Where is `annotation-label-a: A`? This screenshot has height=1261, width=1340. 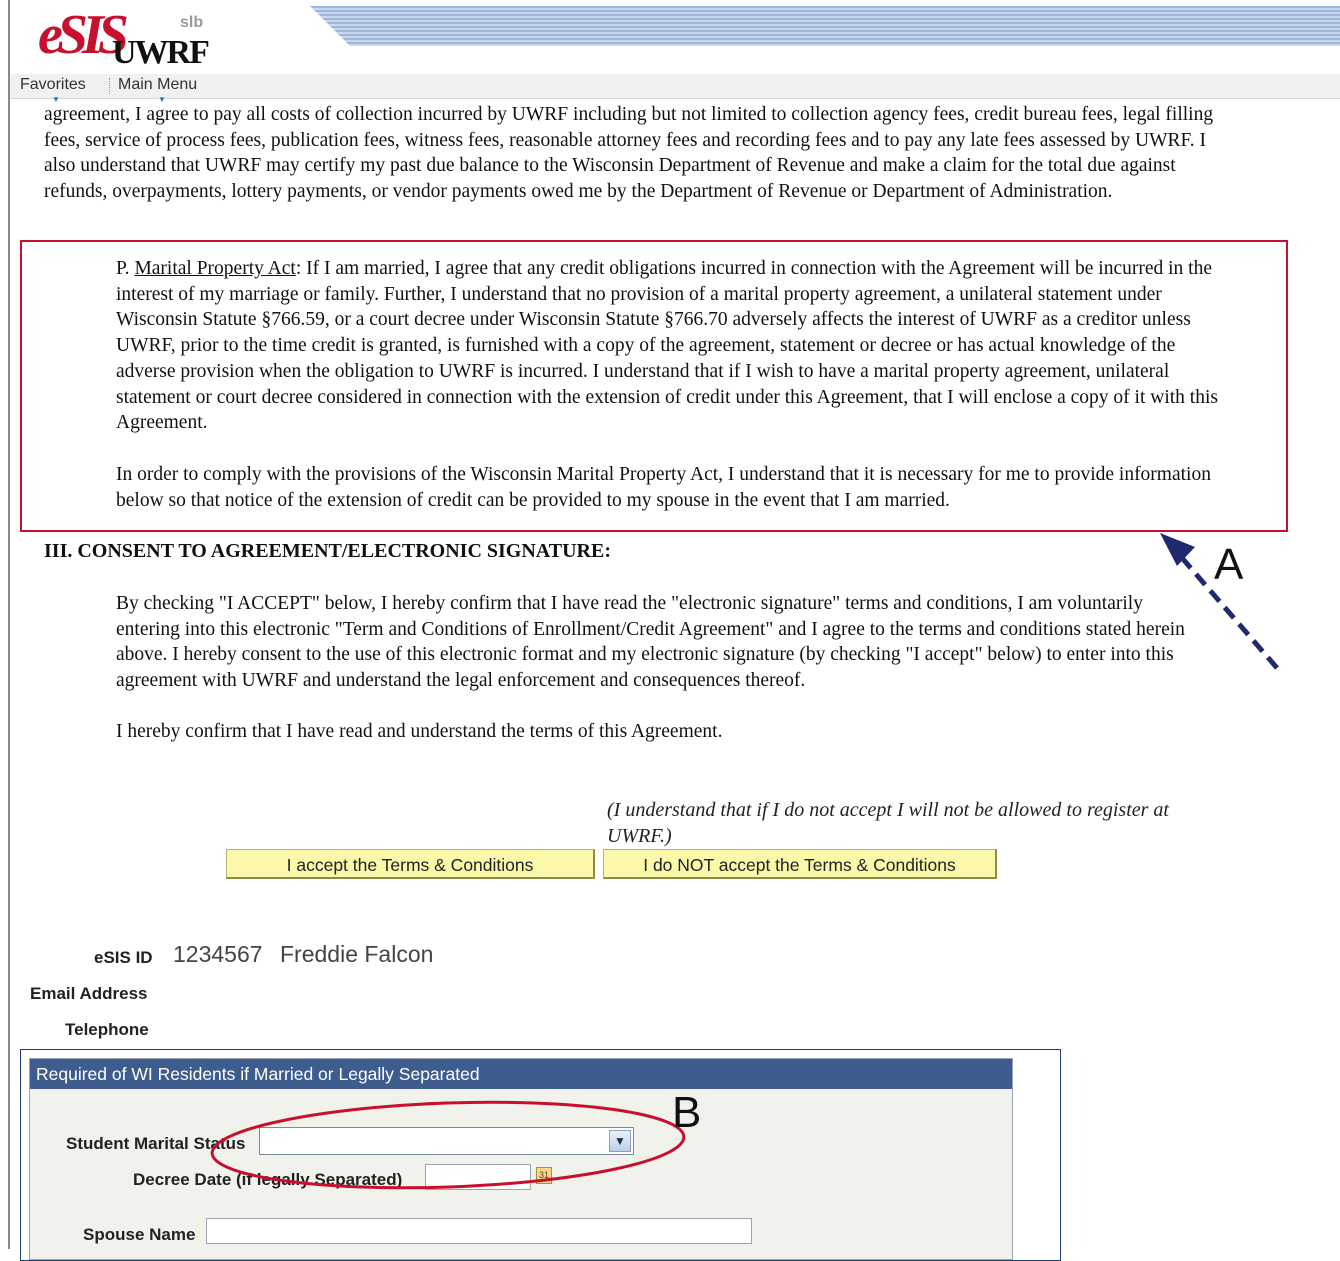
annotation-label-a: A is located at coordinates (1229, 564).